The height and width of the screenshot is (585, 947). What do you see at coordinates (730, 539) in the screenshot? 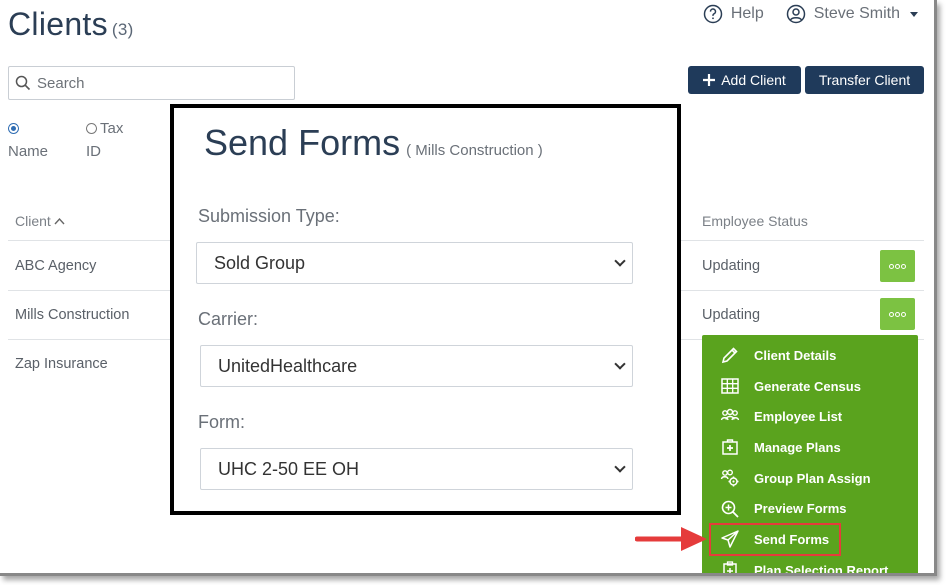
I see `paper-plane-icon` at bounding box center [730, 539].